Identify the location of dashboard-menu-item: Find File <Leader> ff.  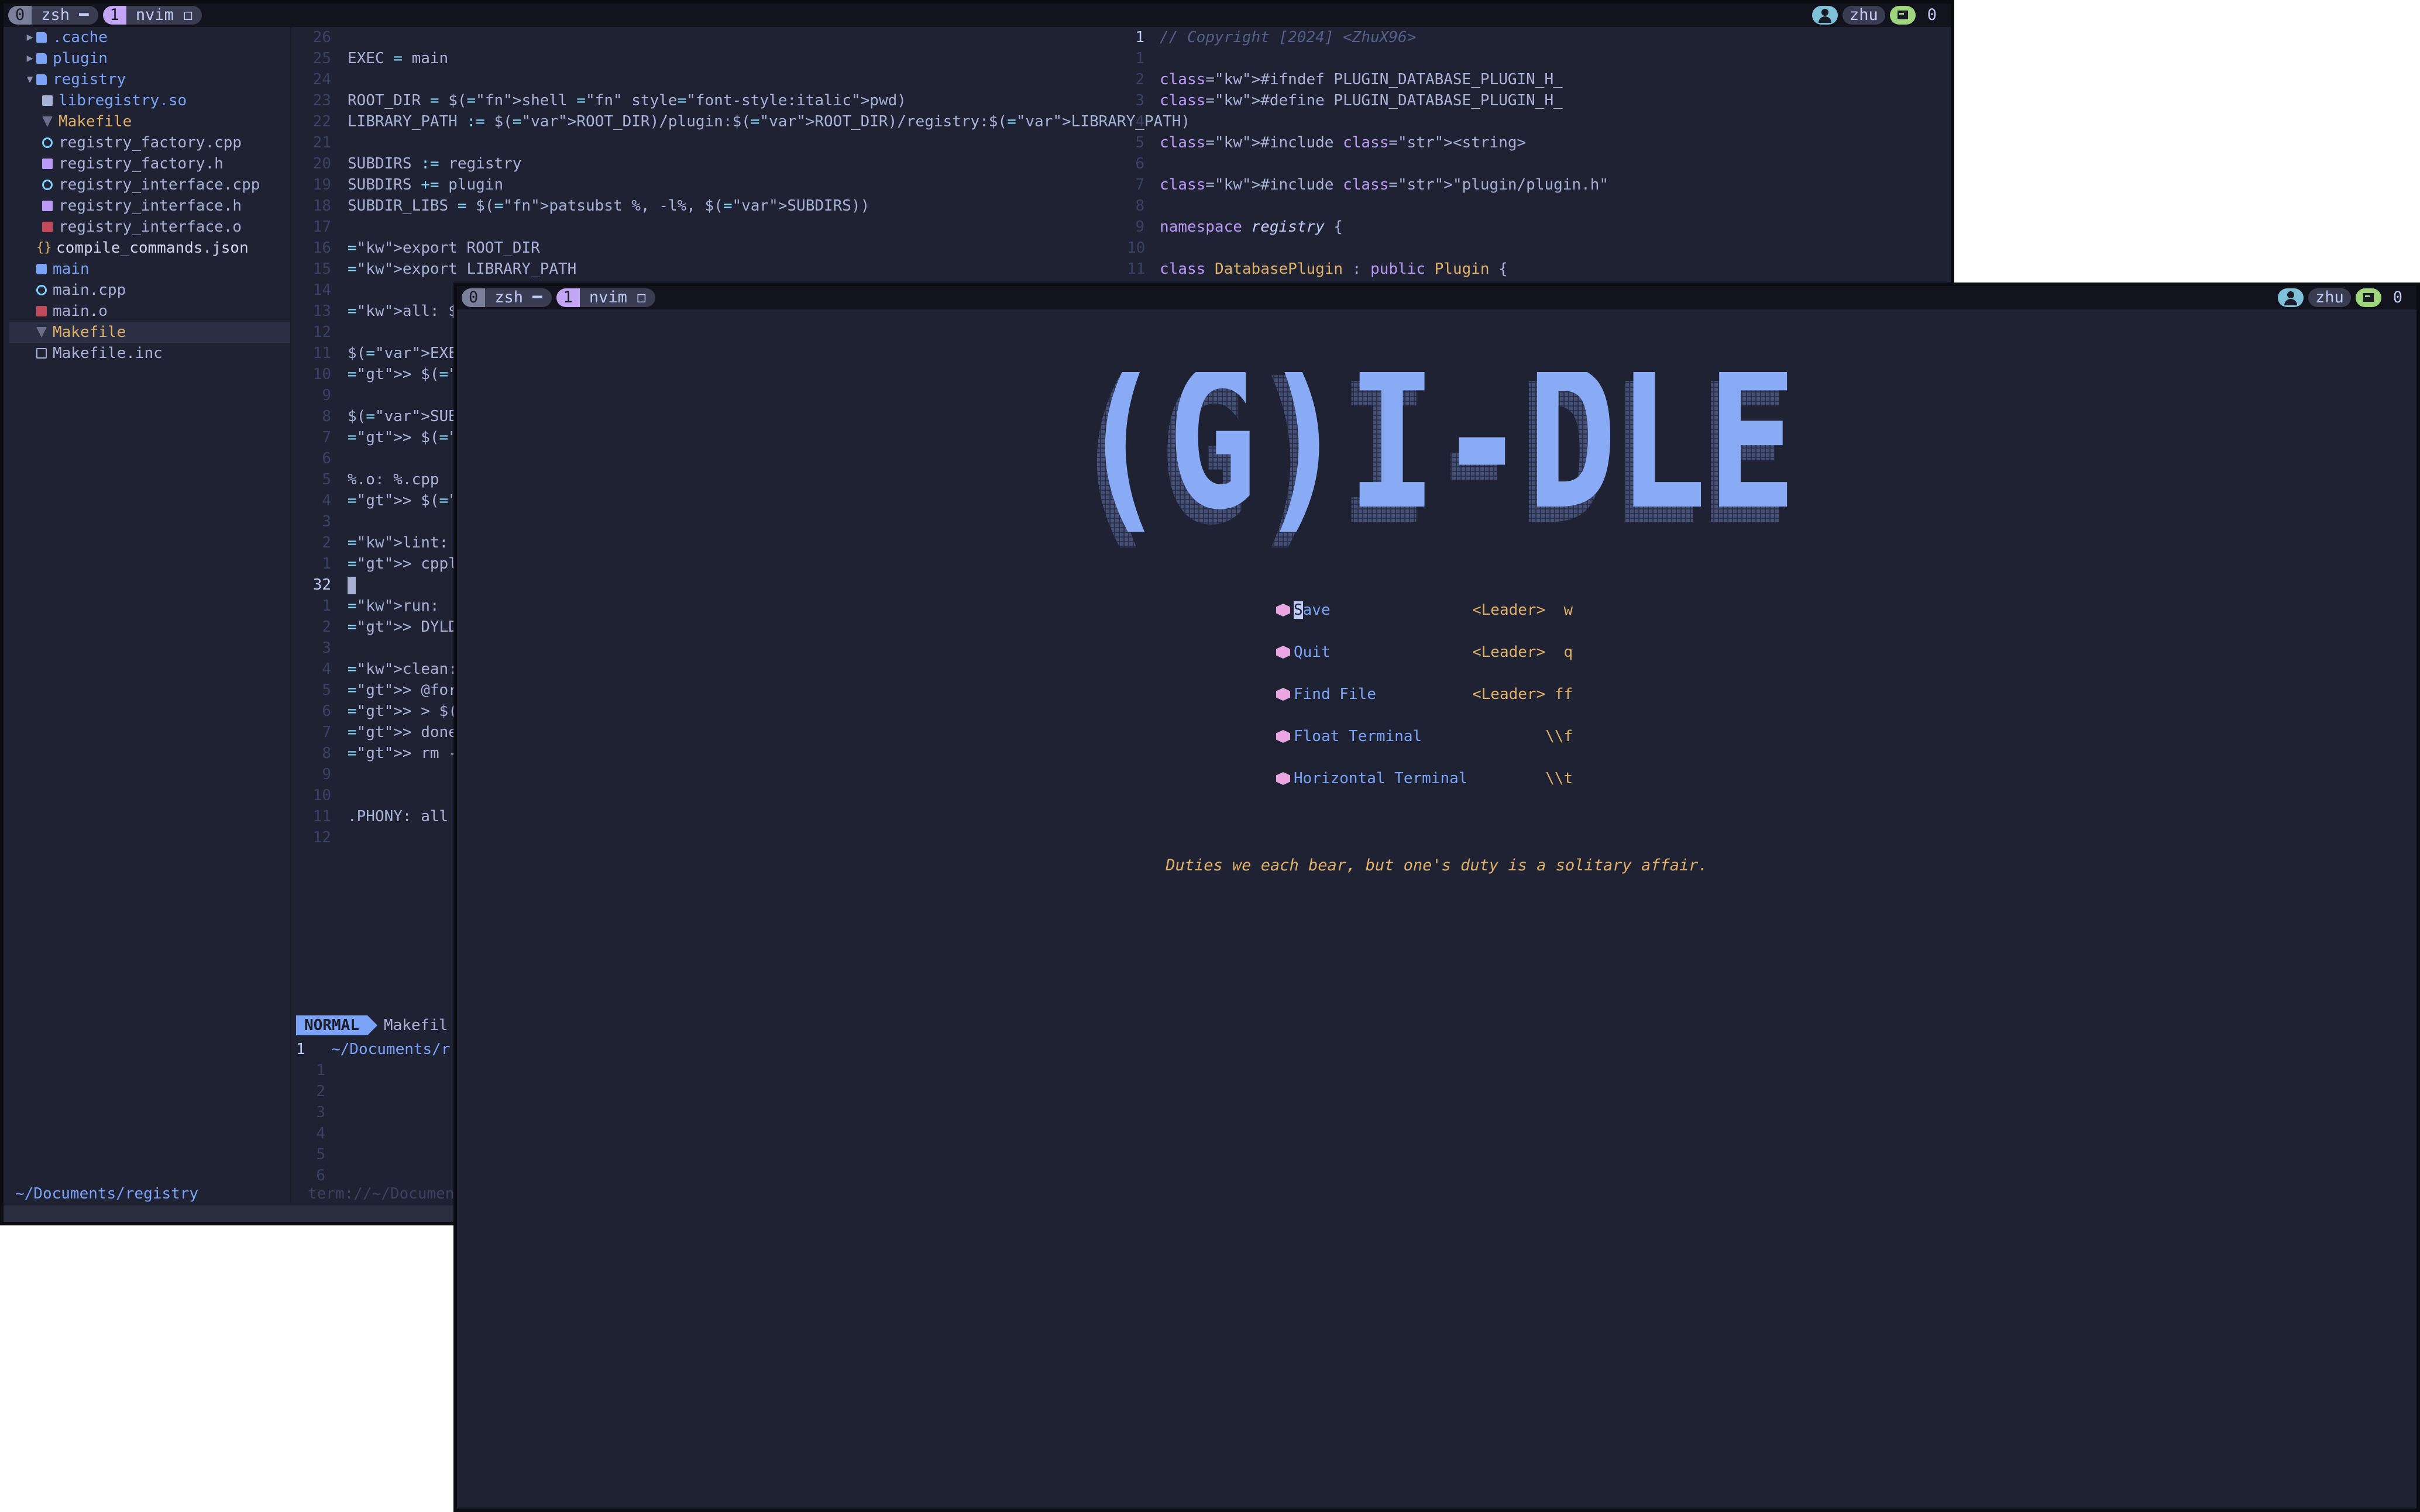
(1424, 694).